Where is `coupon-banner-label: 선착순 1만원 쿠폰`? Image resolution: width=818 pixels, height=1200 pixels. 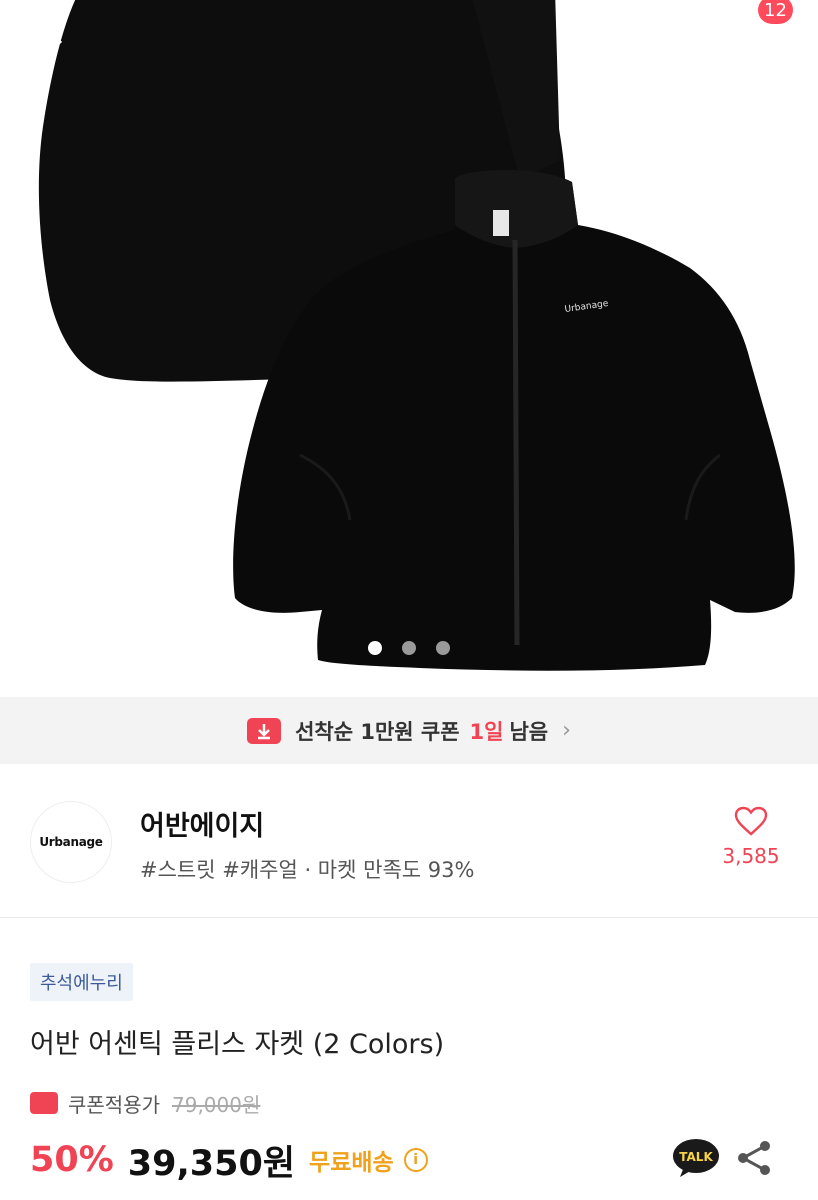
coupon-banner-label: 선착순 1만원 쿠폰 is located at coordinates (377, 731).